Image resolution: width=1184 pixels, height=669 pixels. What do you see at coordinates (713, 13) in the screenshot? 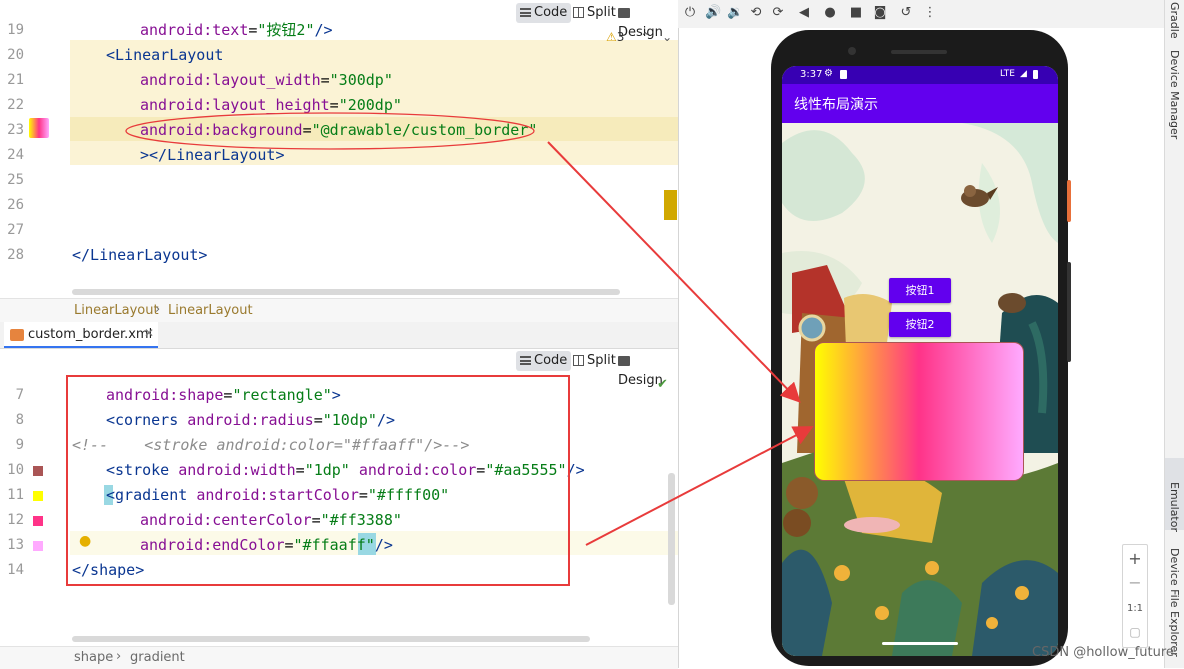
I see `volume-up-icon: 🔊` at bounding box center [713, 13].